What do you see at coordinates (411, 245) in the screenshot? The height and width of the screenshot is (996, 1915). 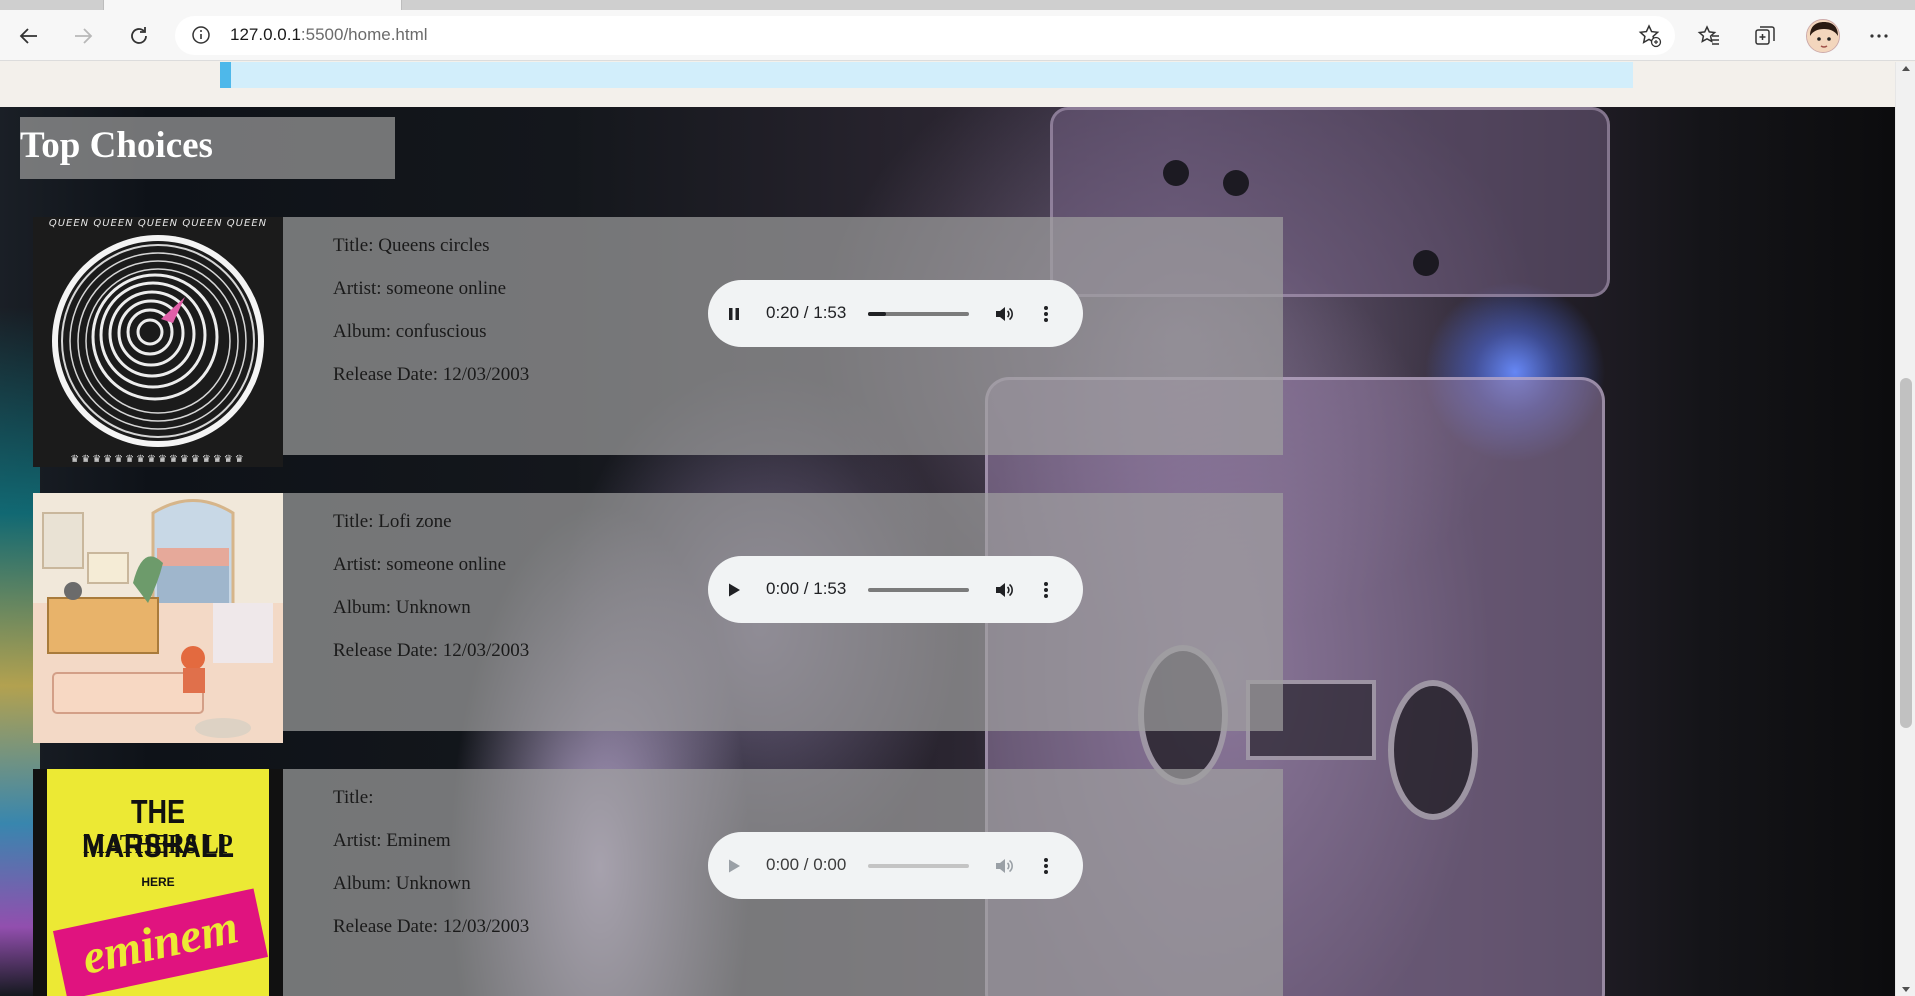 I see `song-title: Title: Queens circles` at bounding box center [411, 245].